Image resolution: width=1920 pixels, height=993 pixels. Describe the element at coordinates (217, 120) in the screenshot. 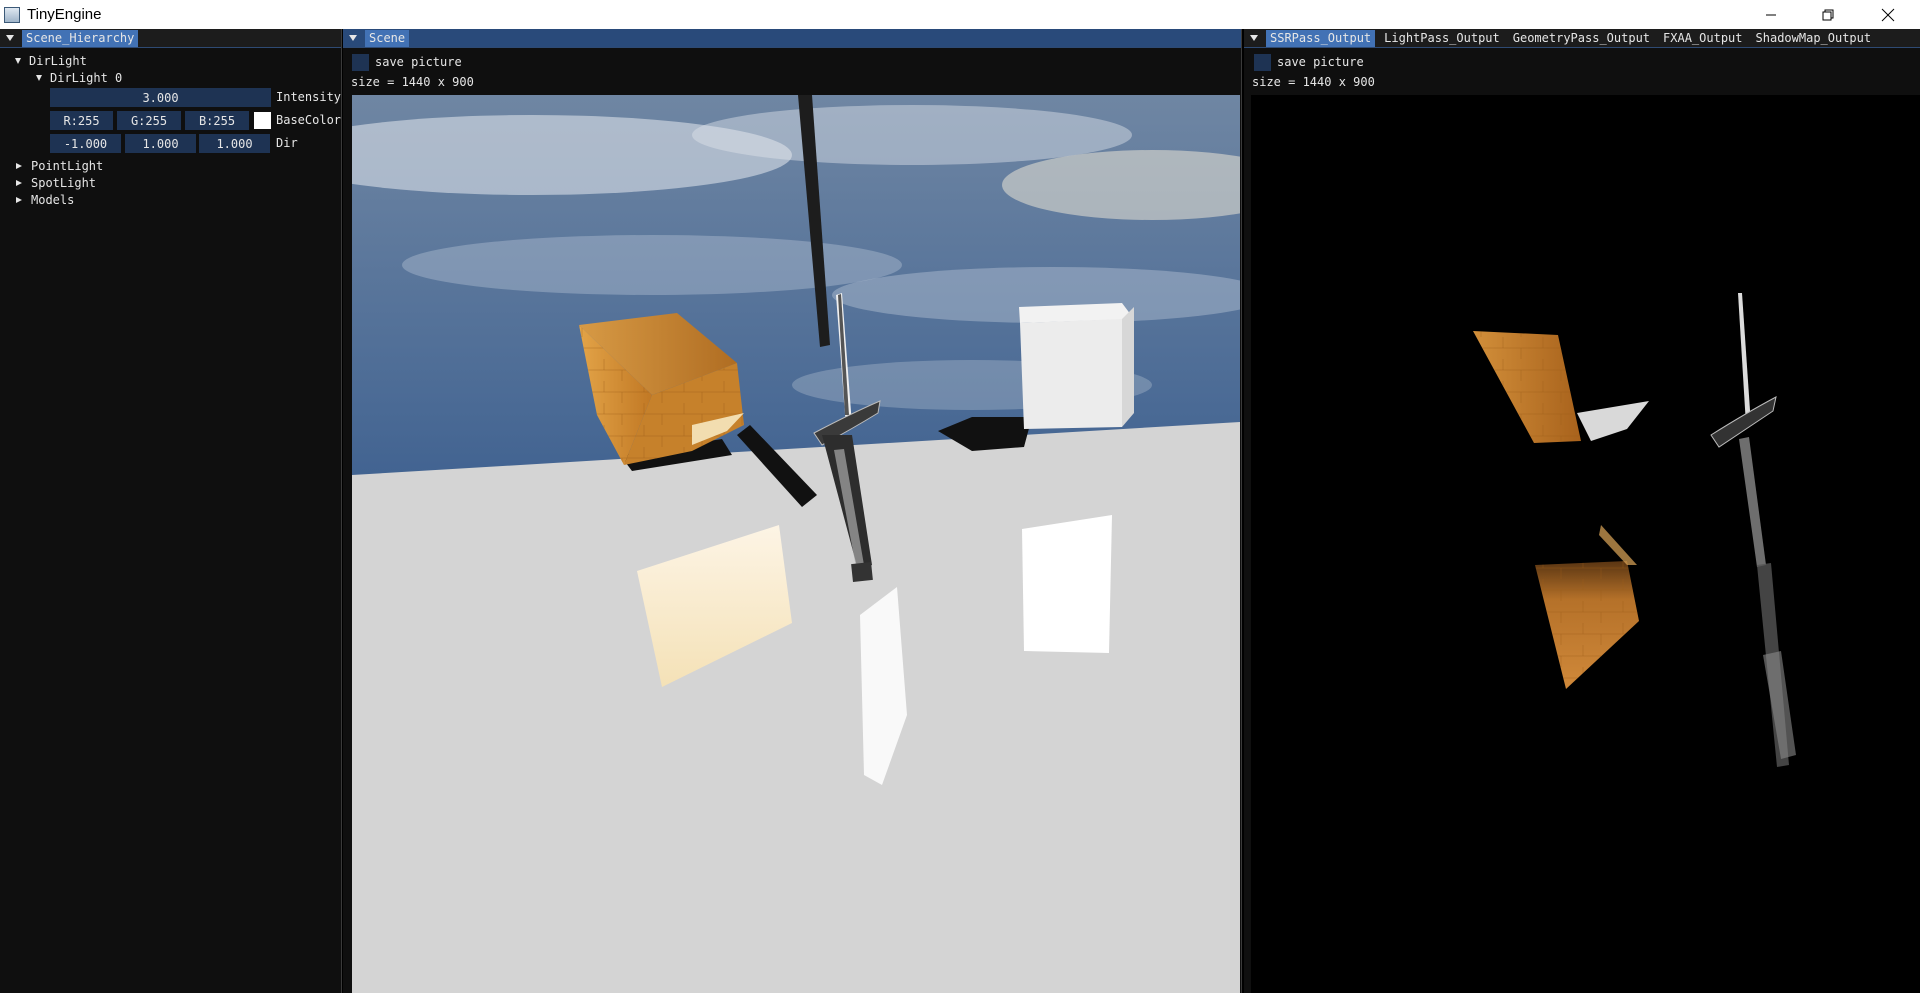

I see `color-b-field: B:255` at that location.